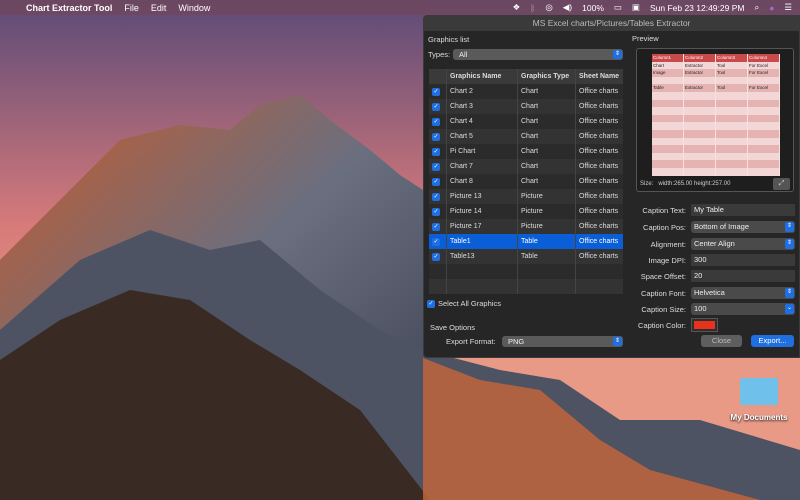  I want to click on menu-window: Window, so click(194, 8).